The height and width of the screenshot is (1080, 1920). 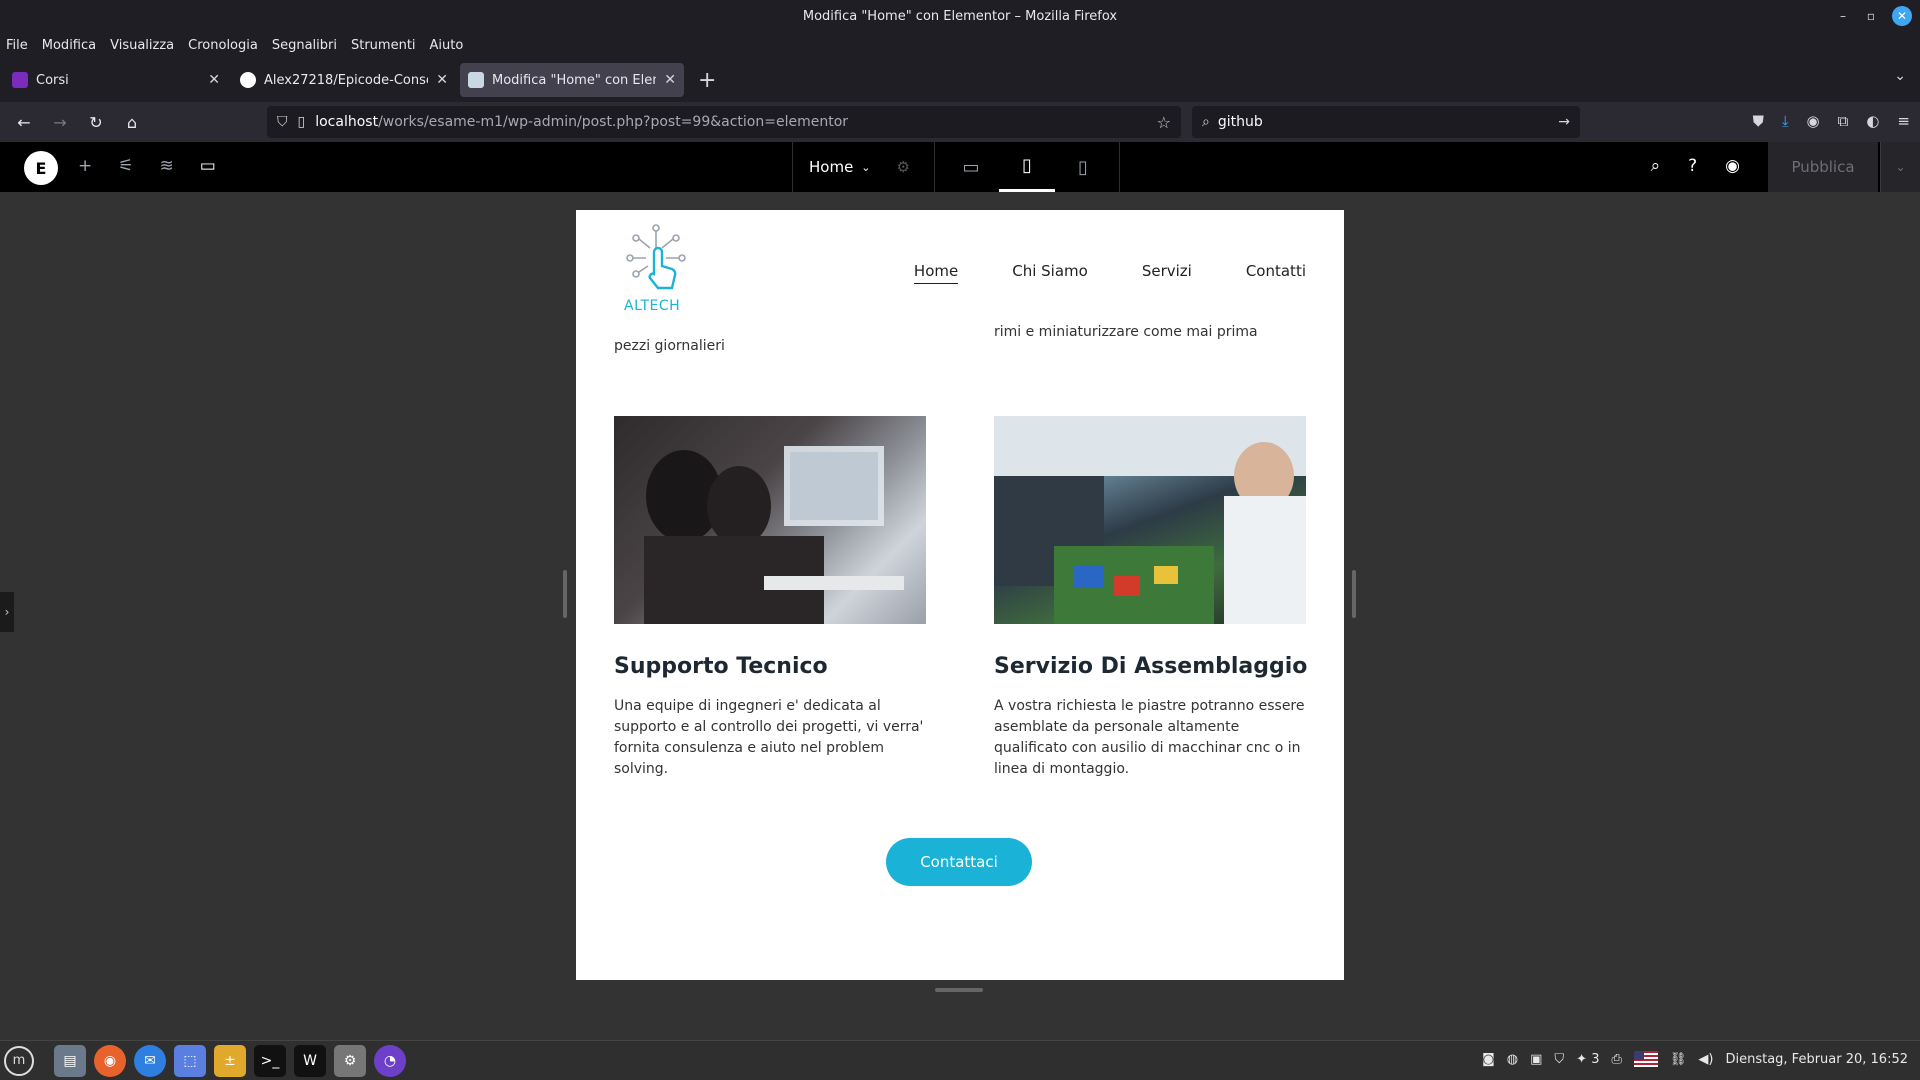 What do you see at coordinates (1785, 121) in the screenshot?
I see `download-icon: ⤓` at bounding box center [1785, 121].